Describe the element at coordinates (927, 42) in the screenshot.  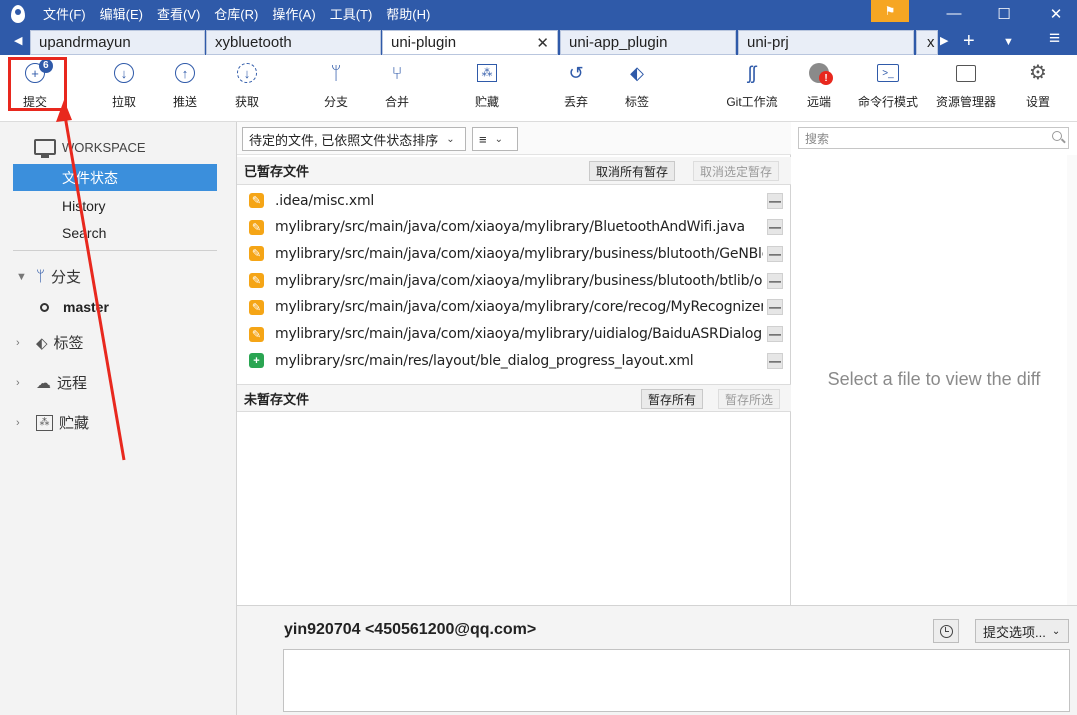
I see `tab-overflow: x` at that location.